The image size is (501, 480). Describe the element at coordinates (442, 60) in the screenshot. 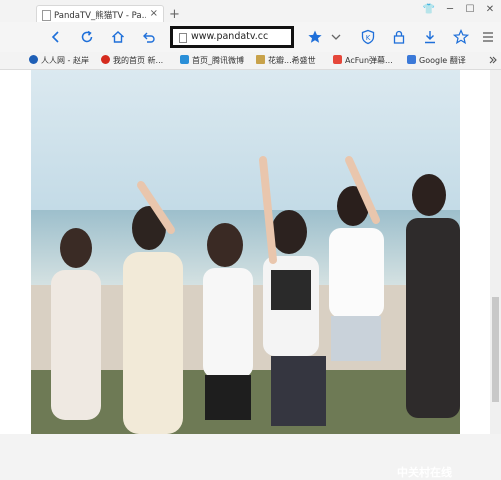

I see `bookmark-label: Google 翻译` at that location.